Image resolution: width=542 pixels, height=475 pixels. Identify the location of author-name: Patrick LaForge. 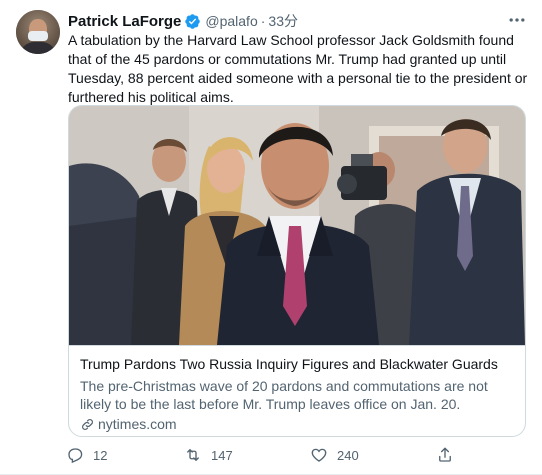
(124, 21).